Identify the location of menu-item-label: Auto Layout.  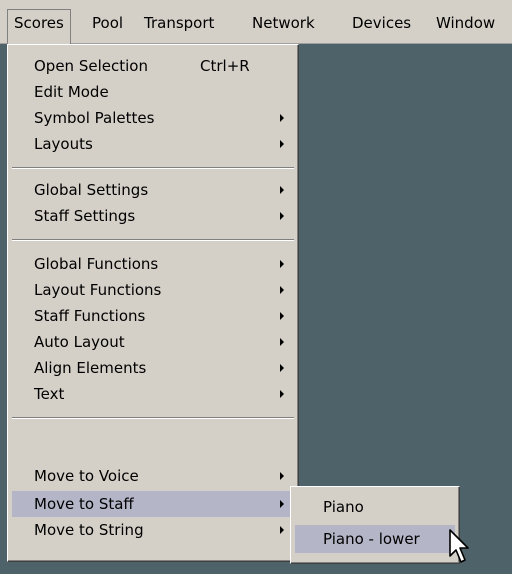
(79, 342).